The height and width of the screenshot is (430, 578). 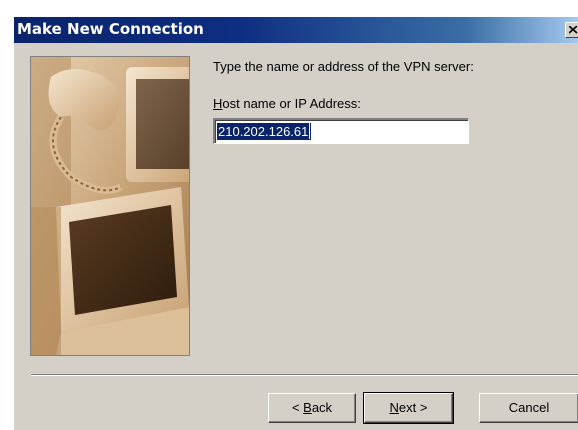 I want to click on host-label-mnemonic: H, so click(x=218, y=103).